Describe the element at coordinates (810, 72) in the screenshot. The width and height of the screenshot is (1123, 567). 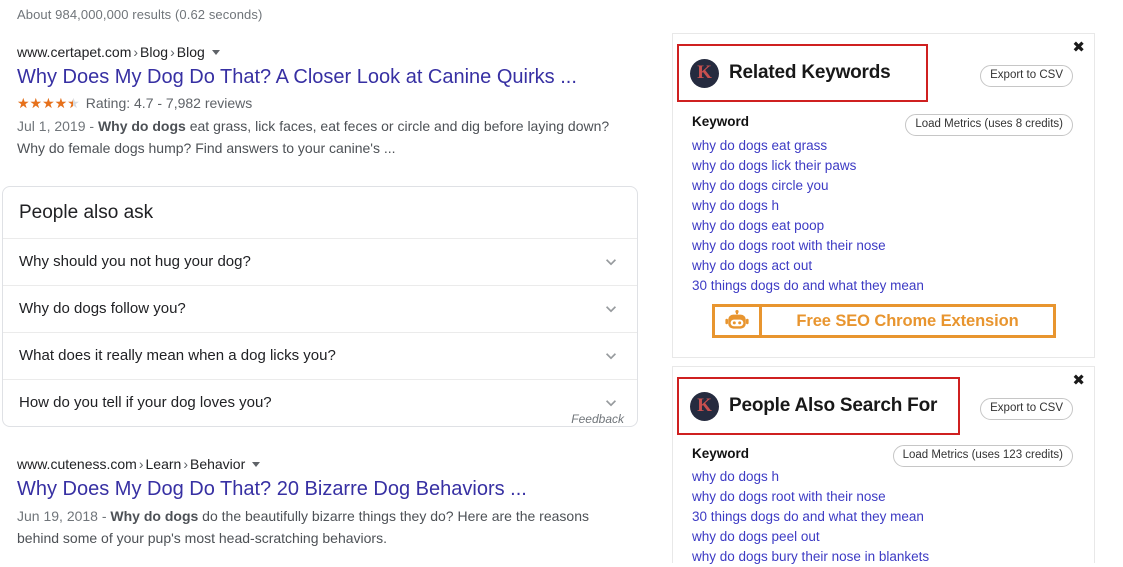
I see `panel-title: Related Keywords` at that location.